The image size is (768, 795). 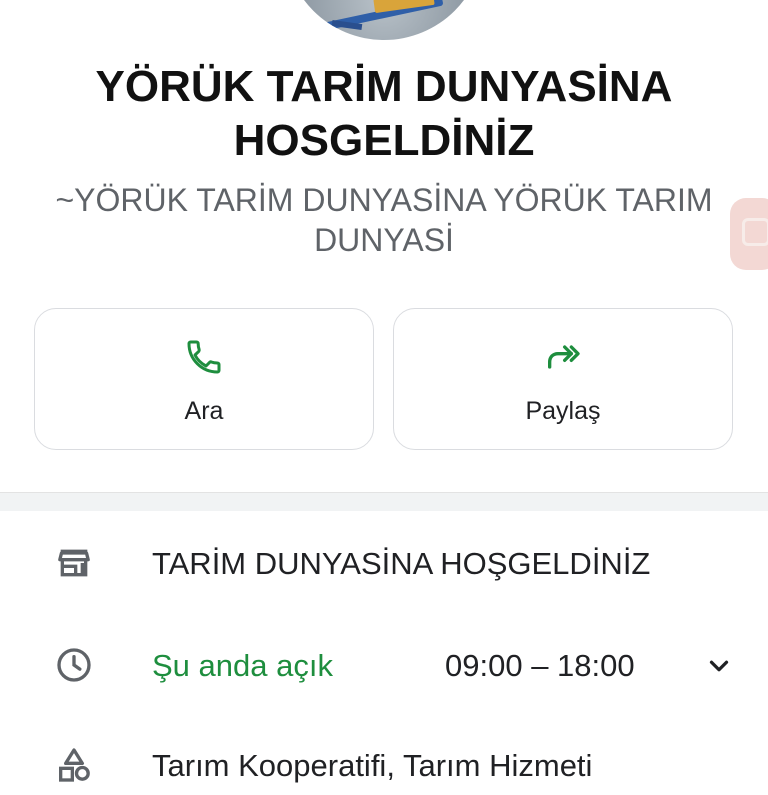 What do you see at coordinates (372, 765) in the screenshot?
I see `category-text: Tarım Kooperatifi, Tarım Hizmeti` at bounding box center [372, 765].